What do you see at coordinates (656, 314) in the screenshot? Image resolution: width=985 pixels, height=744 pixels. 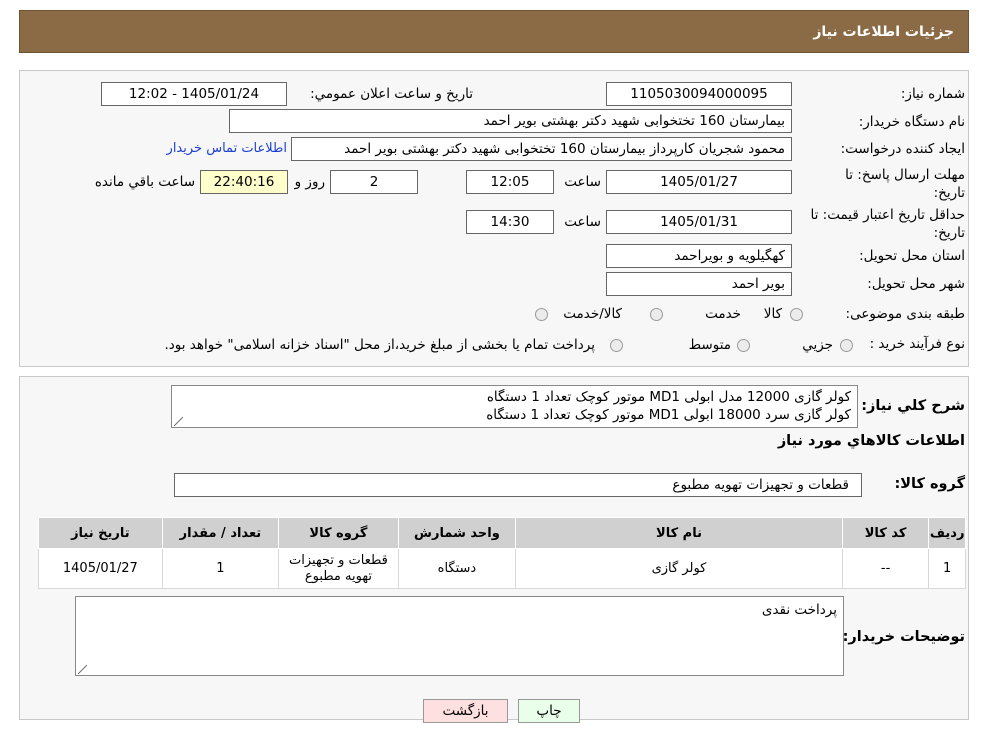 I see `category-radio-service` at bounding box center [656, 314].